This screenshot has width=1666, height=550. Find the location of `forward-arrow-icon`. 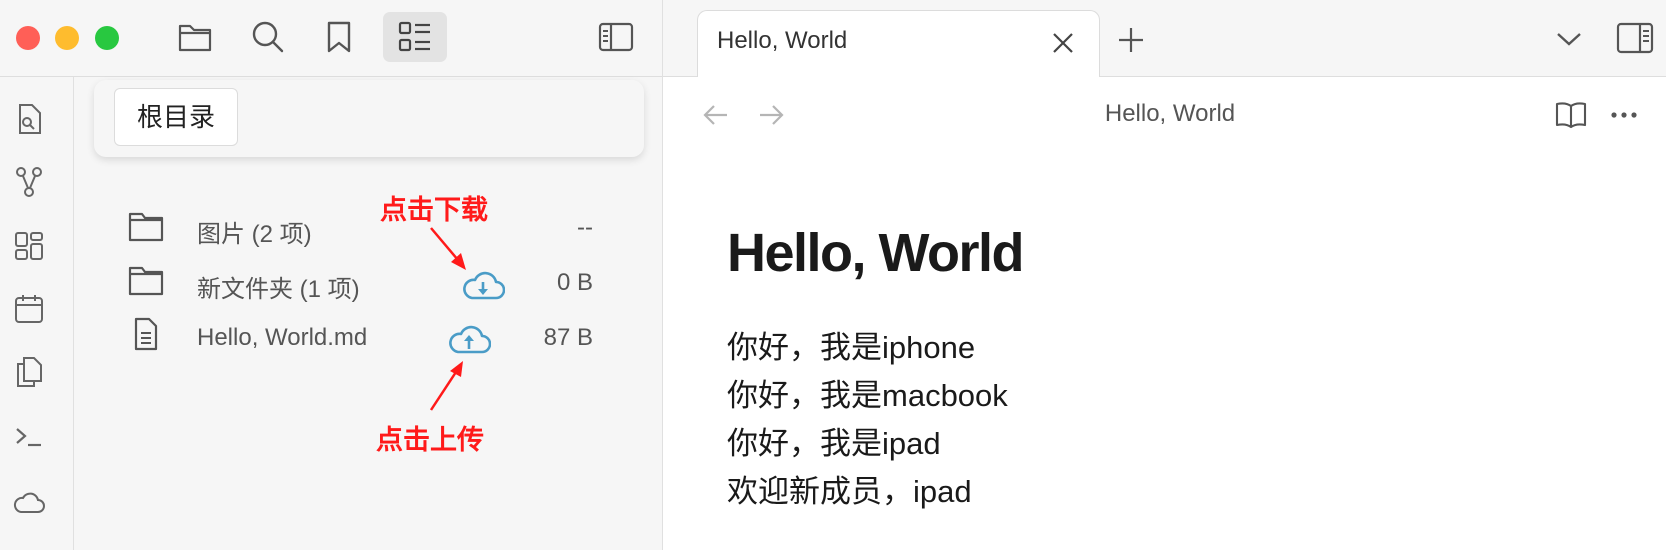

forward-arrow-icon is located at coordinates (772, 115).